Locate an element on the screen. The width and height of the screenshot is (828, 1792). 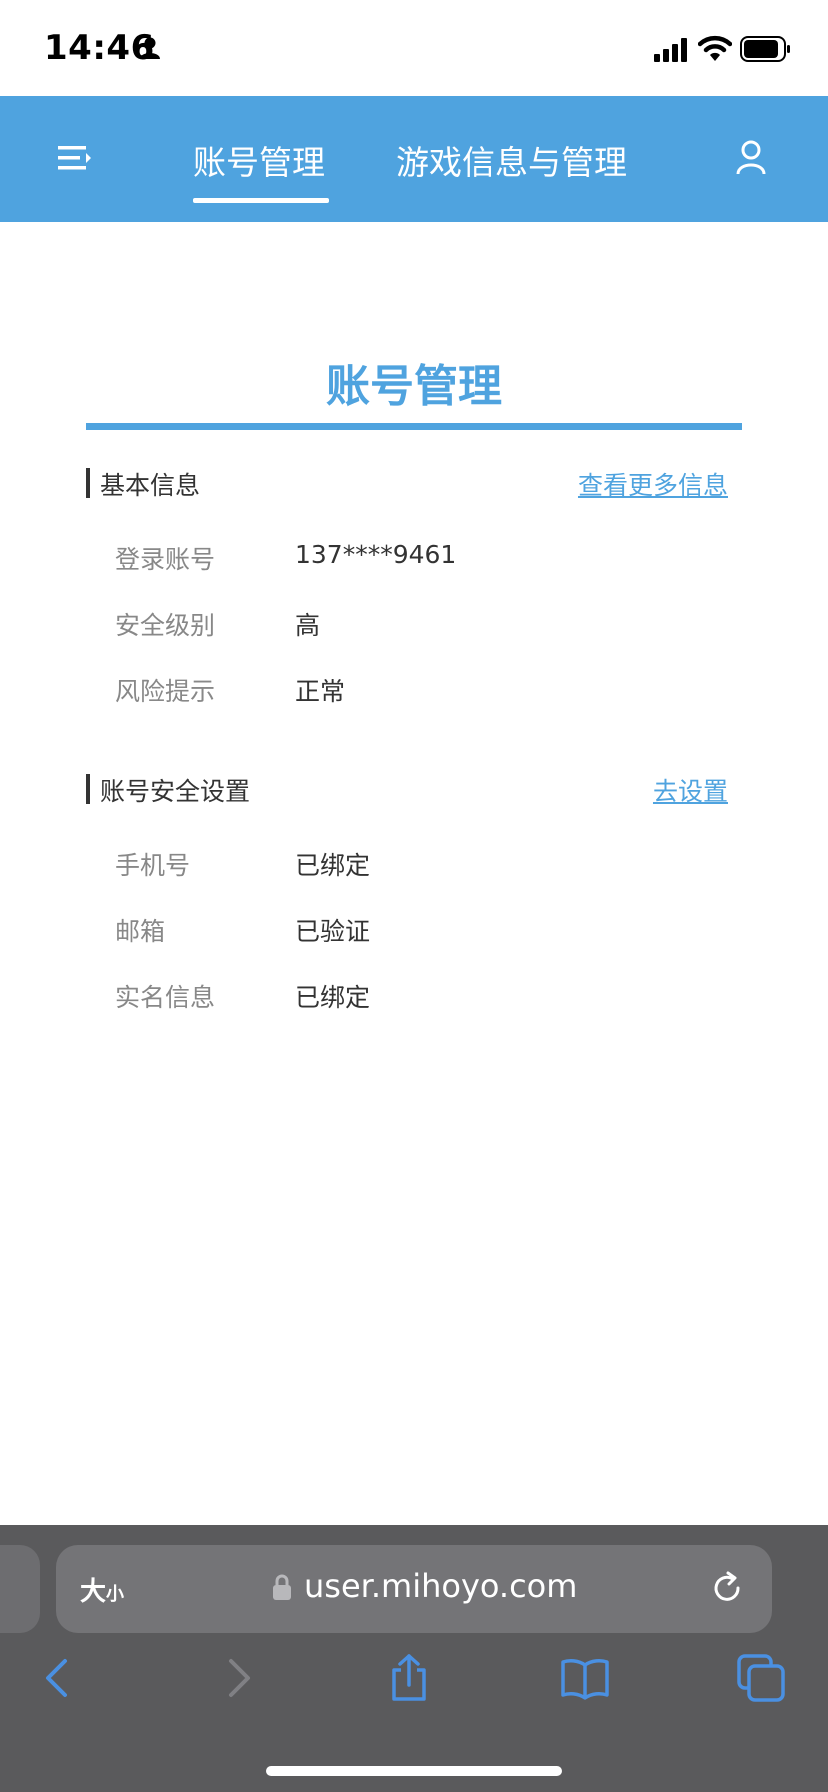
address-bar: 大小 user.mihoyo.com is located at coordinates (414, 1589).